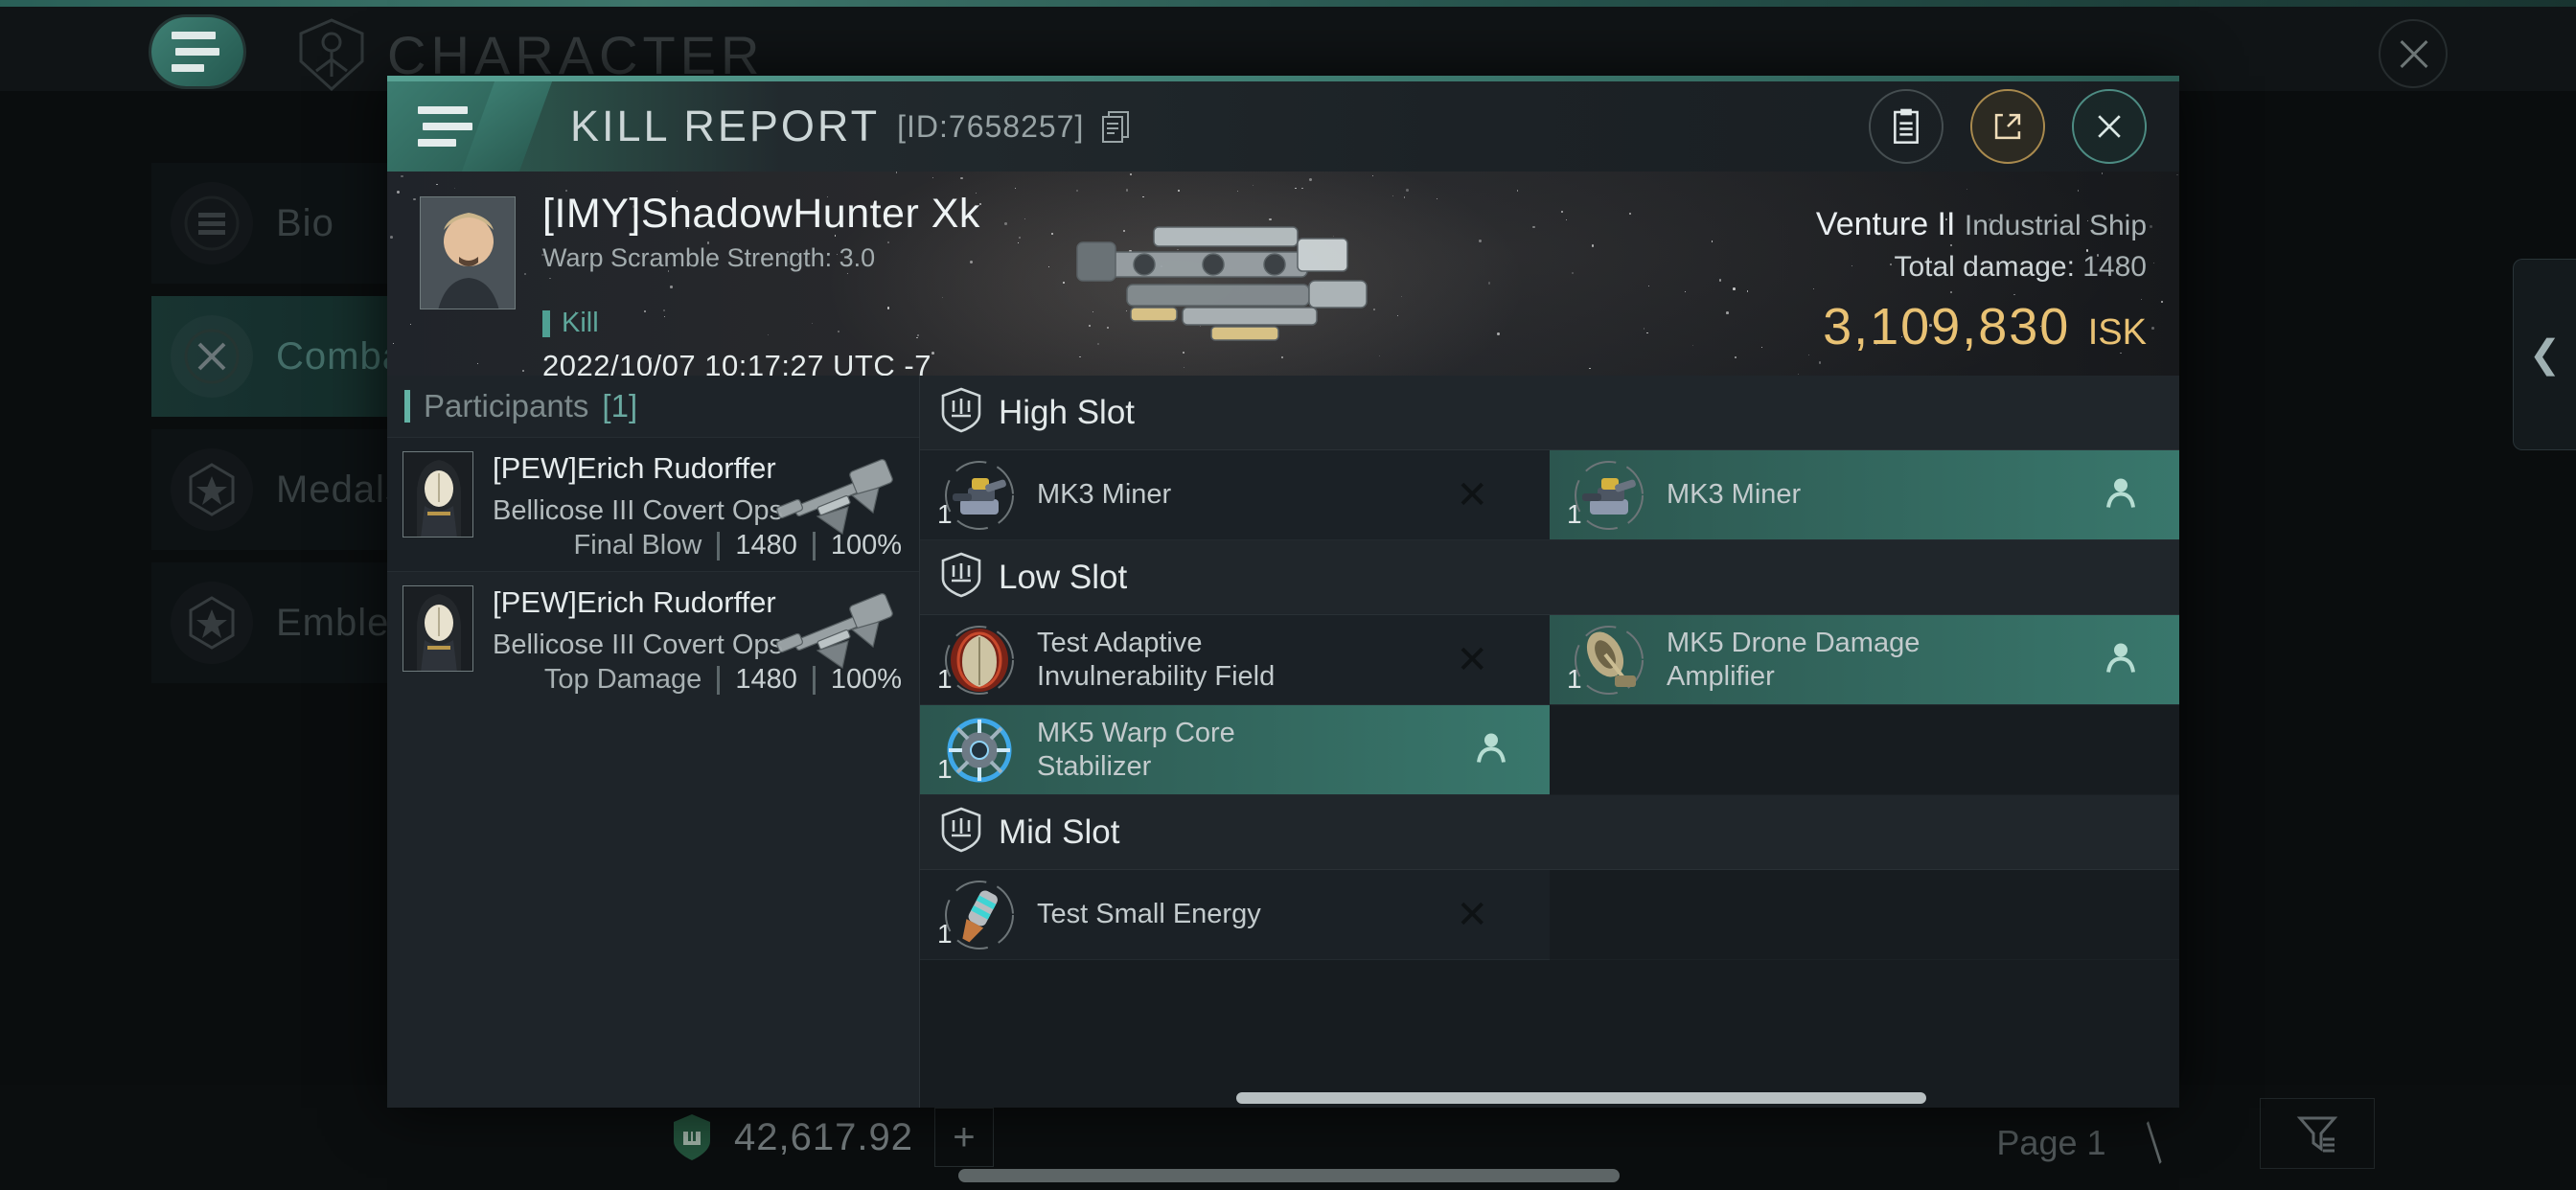 This screenshot has height=1190, width=2576. I want to click on victim-avatar, so click(468, 253).